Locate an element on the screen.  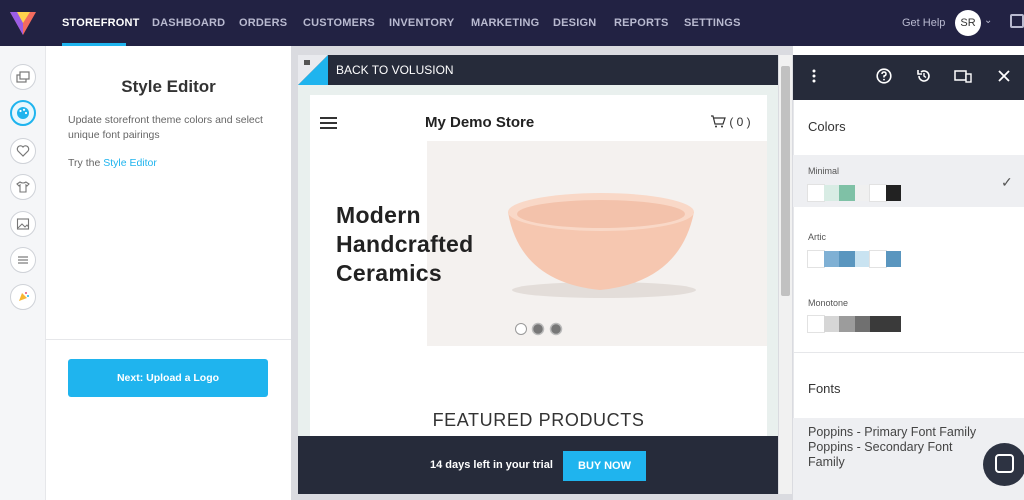
nav-dashboard: DASHBOARD is located at coordinates (188, 23).